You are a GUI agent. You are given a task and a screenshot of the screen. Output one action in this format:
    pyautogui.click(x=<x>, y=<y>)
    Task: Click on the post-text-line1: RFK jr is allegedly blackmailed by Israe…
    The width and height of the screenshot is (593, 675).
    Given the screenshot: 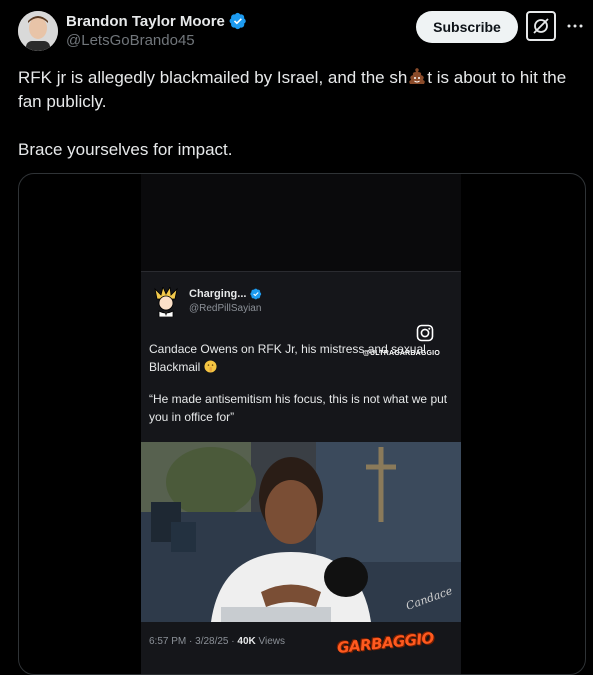 What is the action you would take?
    pyautogui.click(x=301, y=90)
    